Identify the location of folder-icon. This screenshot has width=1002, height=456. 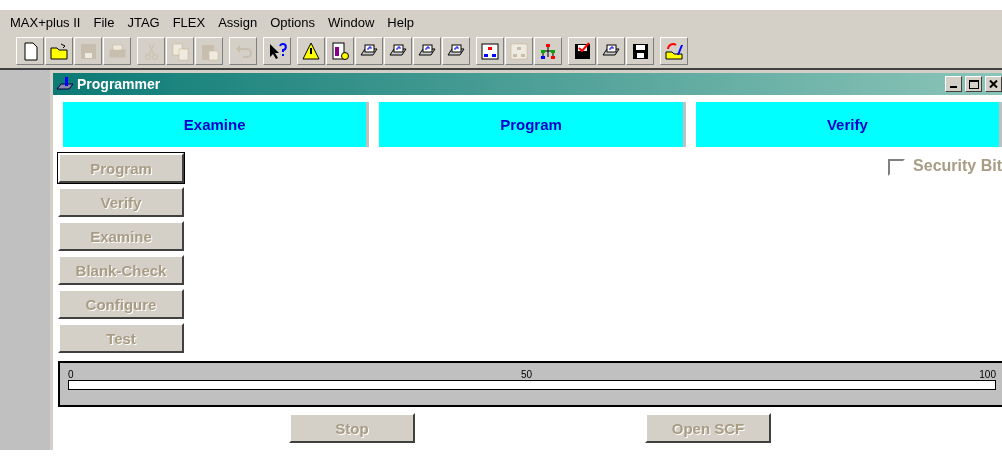
(59, 51).